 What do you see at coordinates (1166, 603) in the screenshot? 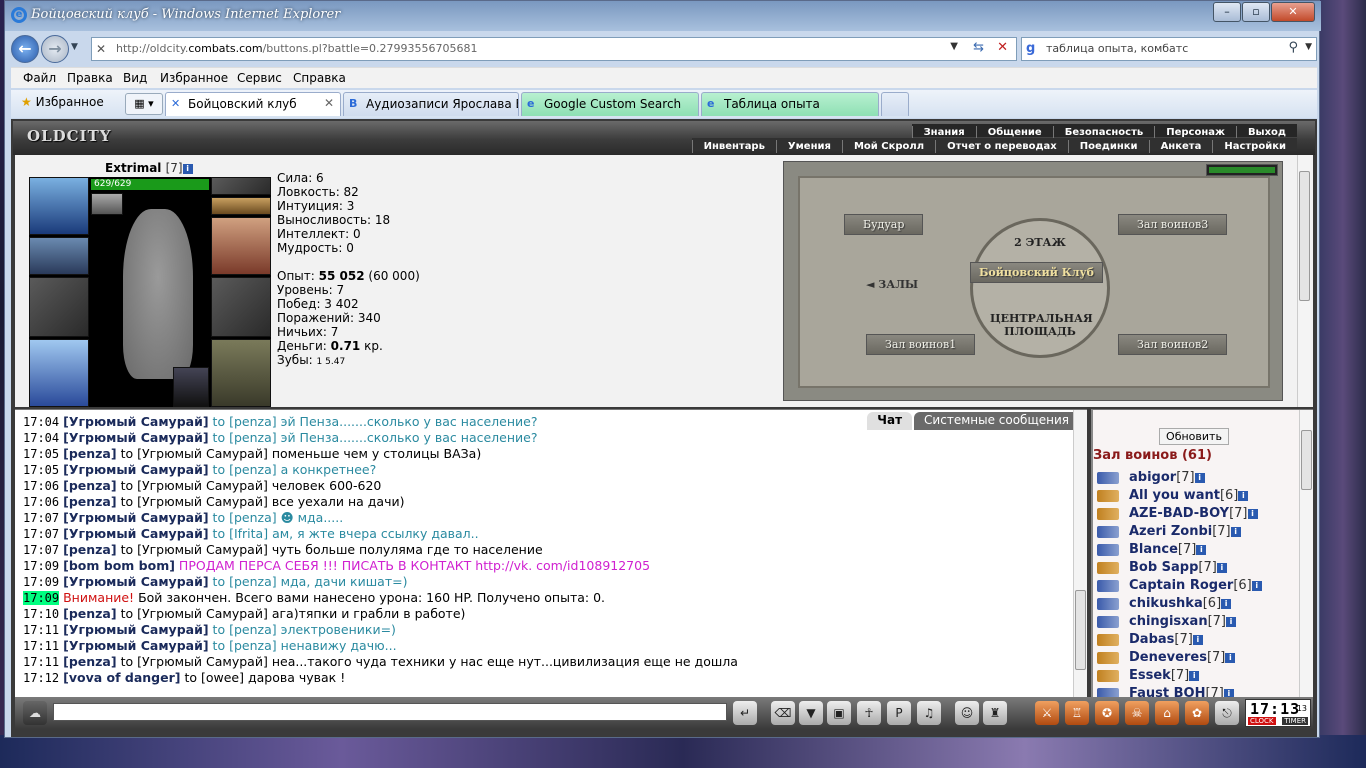
I see `user-name: chikushka` at bounding box center [1166, 603].